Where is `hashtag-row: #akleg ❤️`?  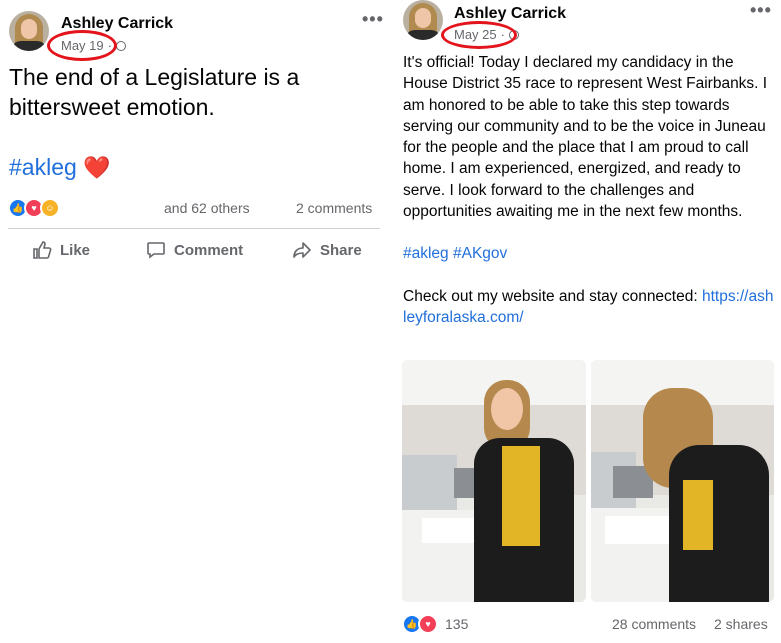 hashtag-row: #akleg ❤️ is located at coordinates (60, 167).